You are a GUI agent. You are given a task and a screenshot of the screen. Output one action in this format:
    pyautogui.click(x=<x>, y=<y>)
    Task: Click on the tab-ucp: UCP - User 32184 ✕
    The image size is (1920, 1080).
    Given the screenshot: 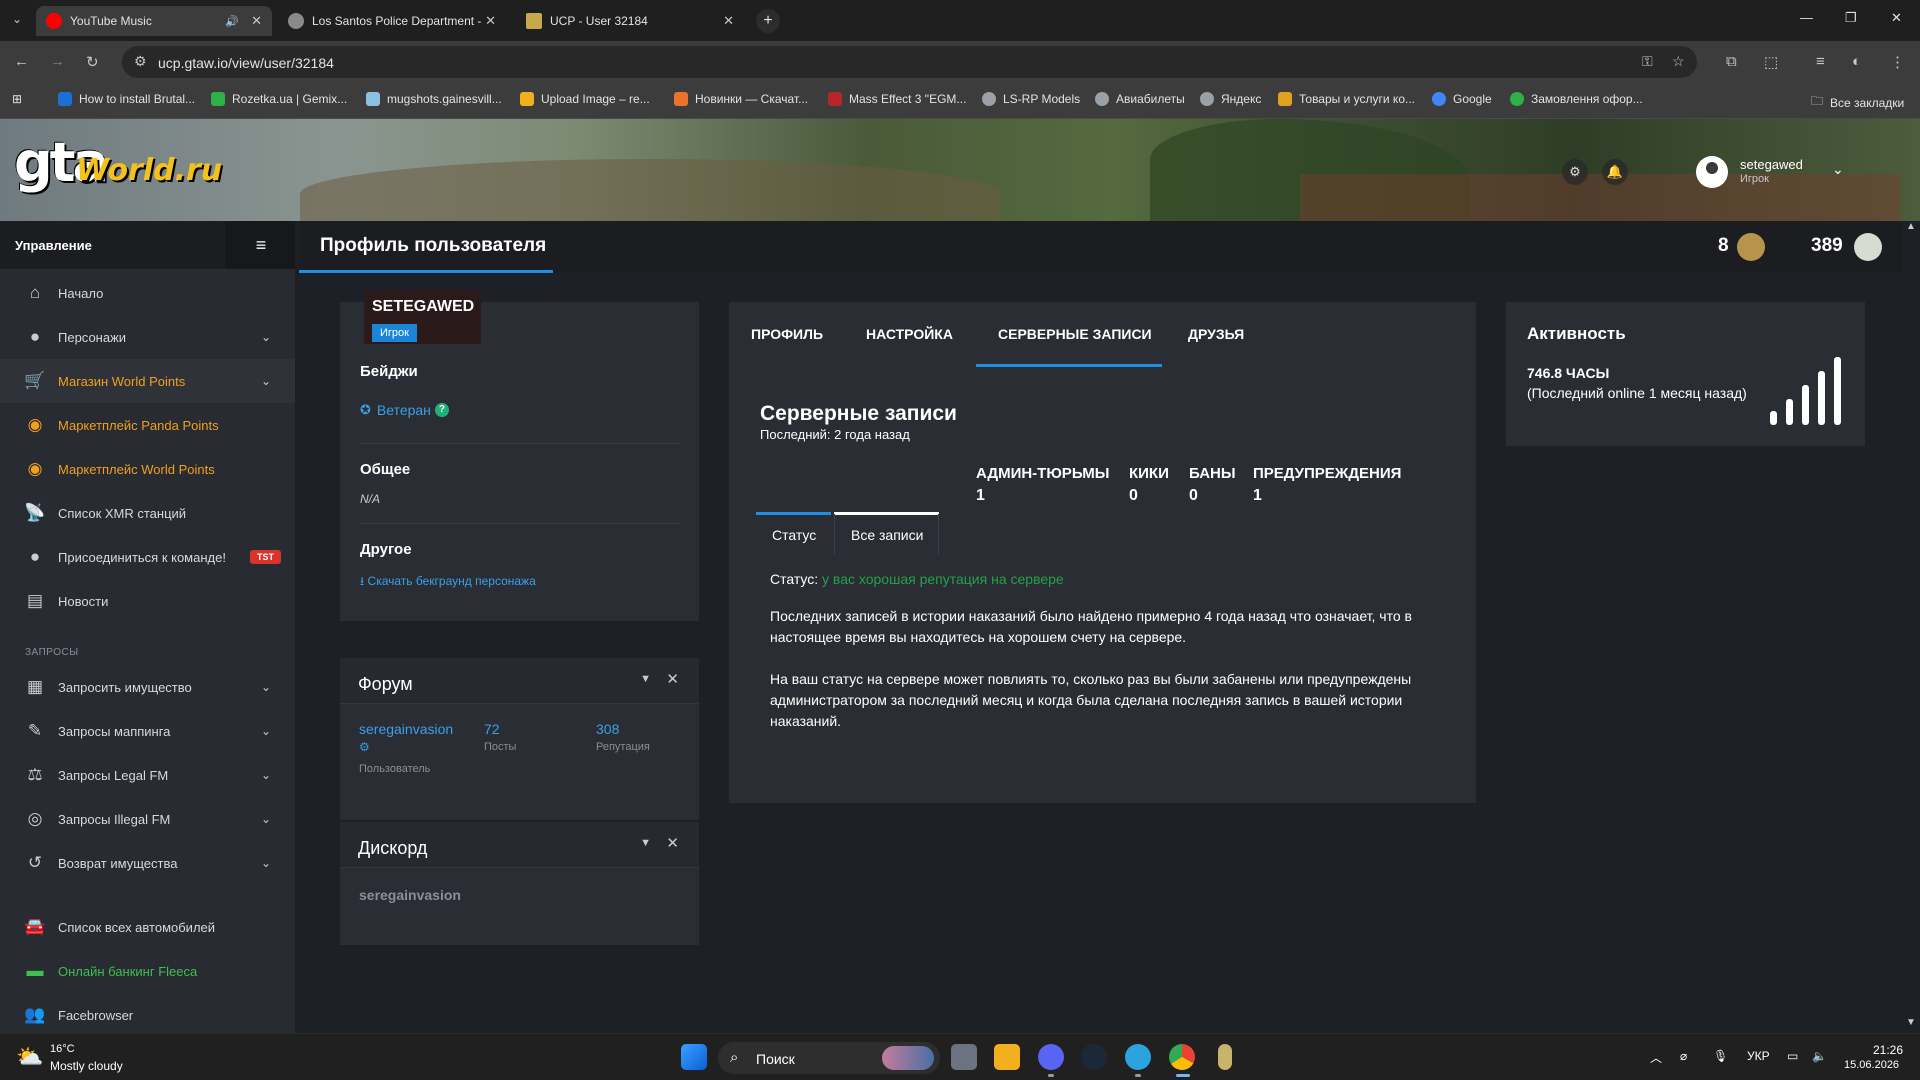 What is the action you would take?
    pyautogui.click(x=630, y=21)
    